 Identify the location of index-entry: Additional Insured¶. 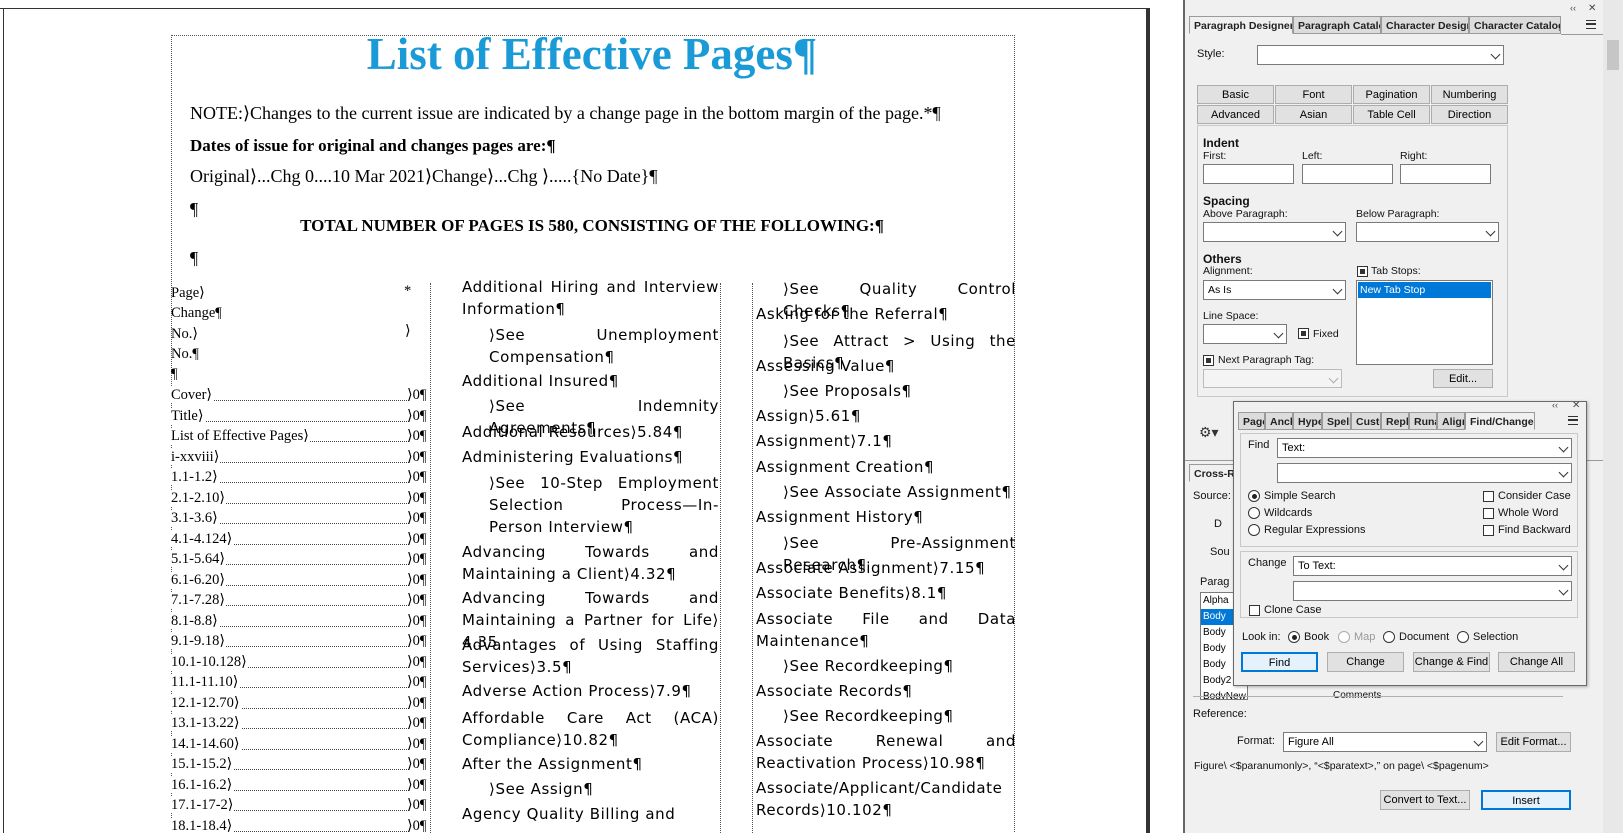
(590, 381).